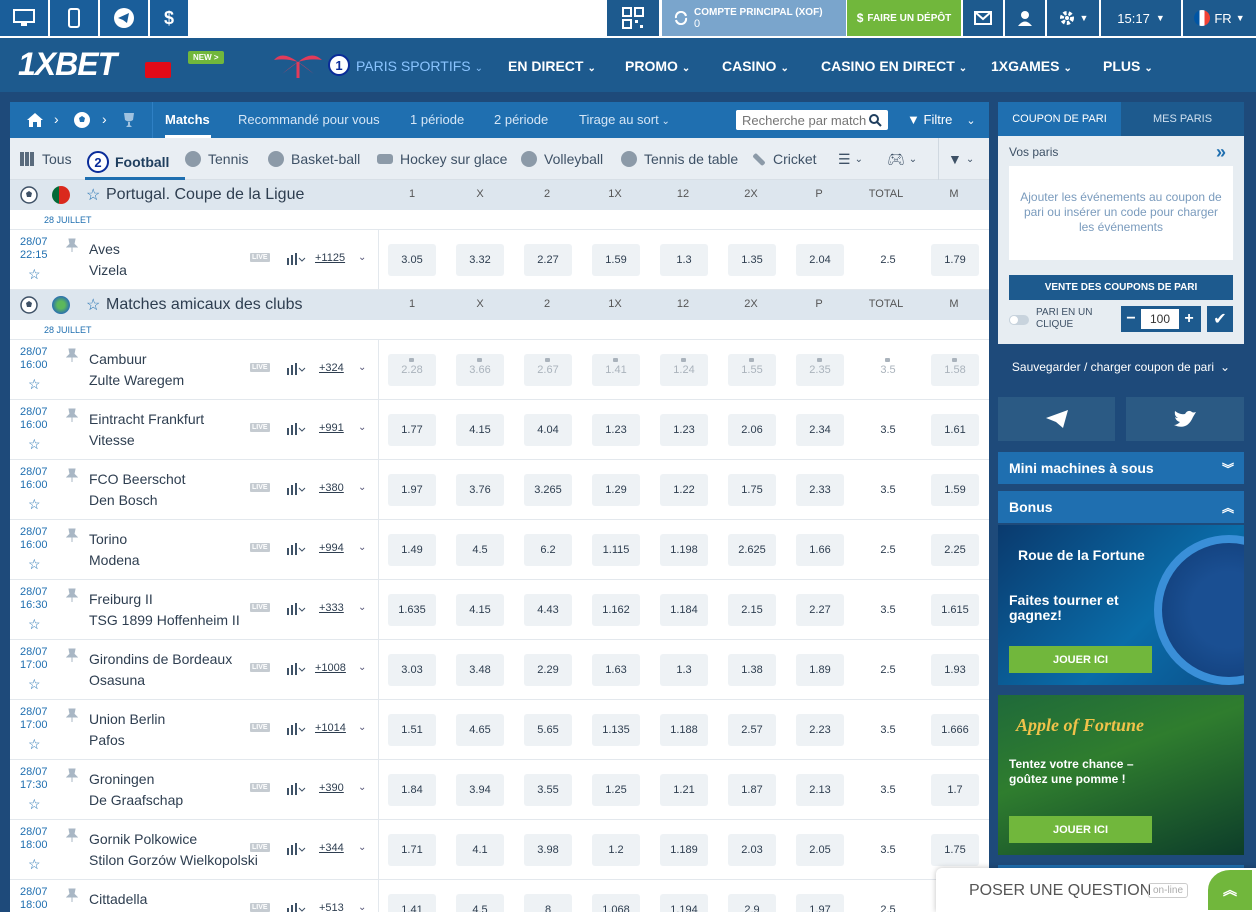 This screenshot has height=912, width=1256. I want to click on odds-button: 1.59, so click(616, 260).